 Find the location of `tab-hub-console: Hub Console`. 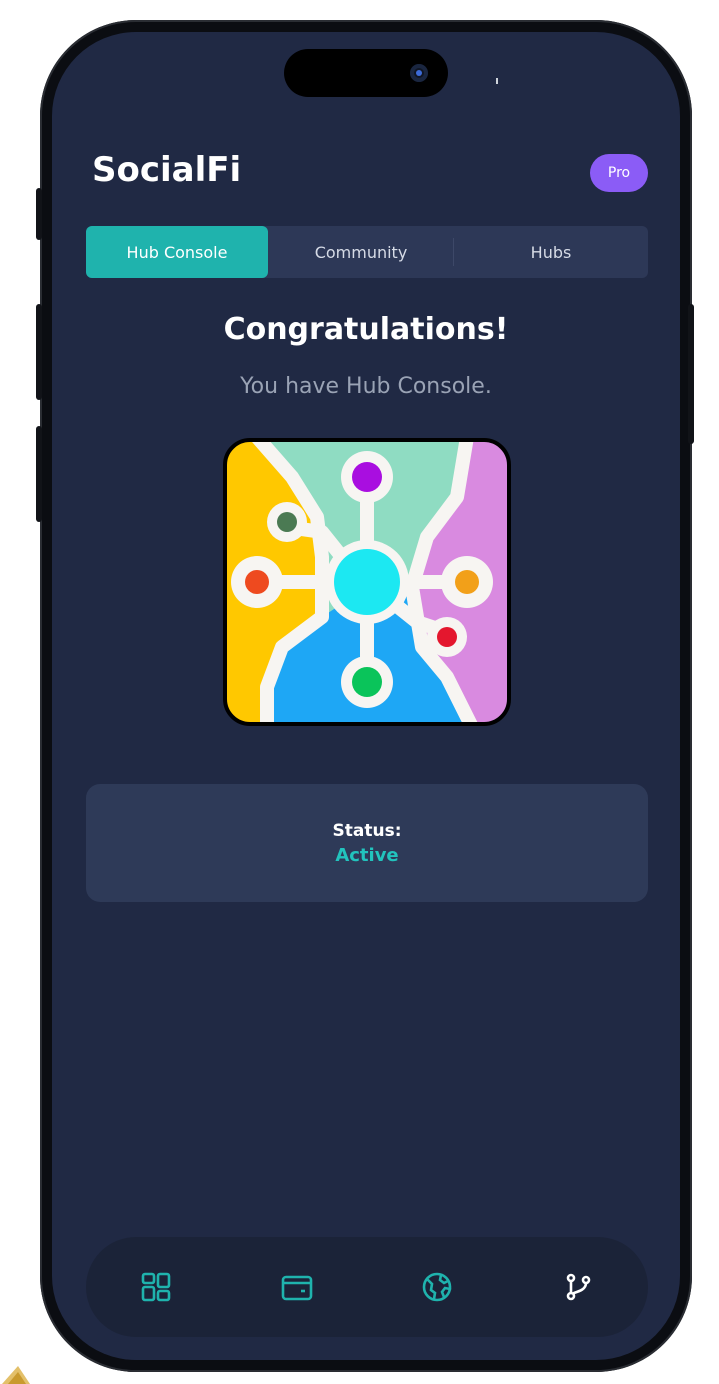

tab-hub-console: Hub Console is located at coordinates (177, 252).